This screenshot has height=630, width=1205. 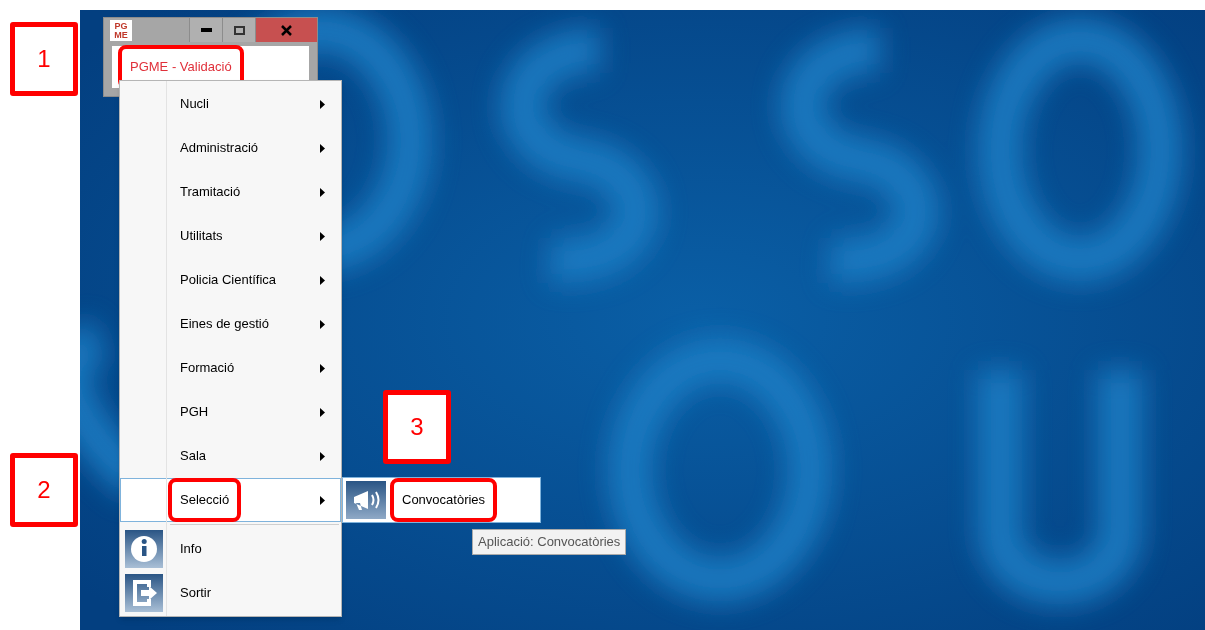 I want to click on menu-item-label: Nucli, so click(x=194, y=104).